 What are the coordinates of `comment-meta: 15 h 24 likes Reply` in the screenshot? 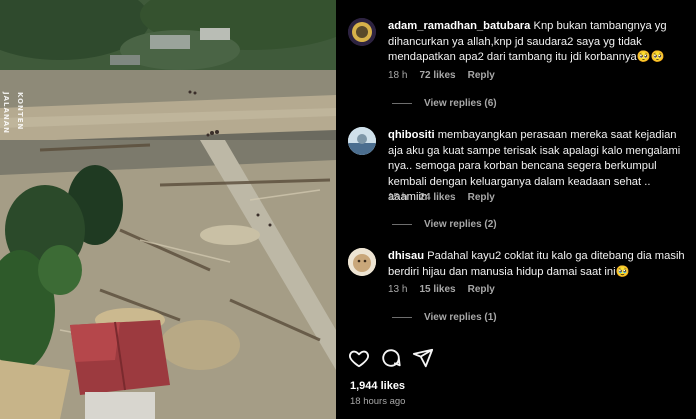 It's located at (441, 197).